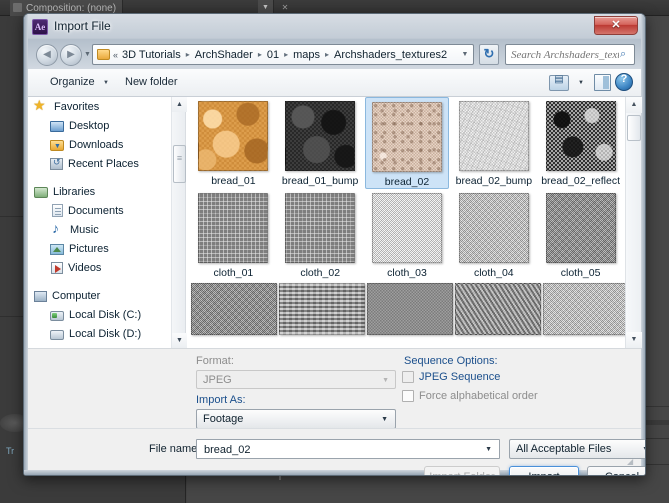 The width and height of the screenshot is (669, 503). What do you see at coordinates (99, 248) in the screenshot?
I see `sidebar-item-pictures: Pictures` at bounding box center [99, 248].